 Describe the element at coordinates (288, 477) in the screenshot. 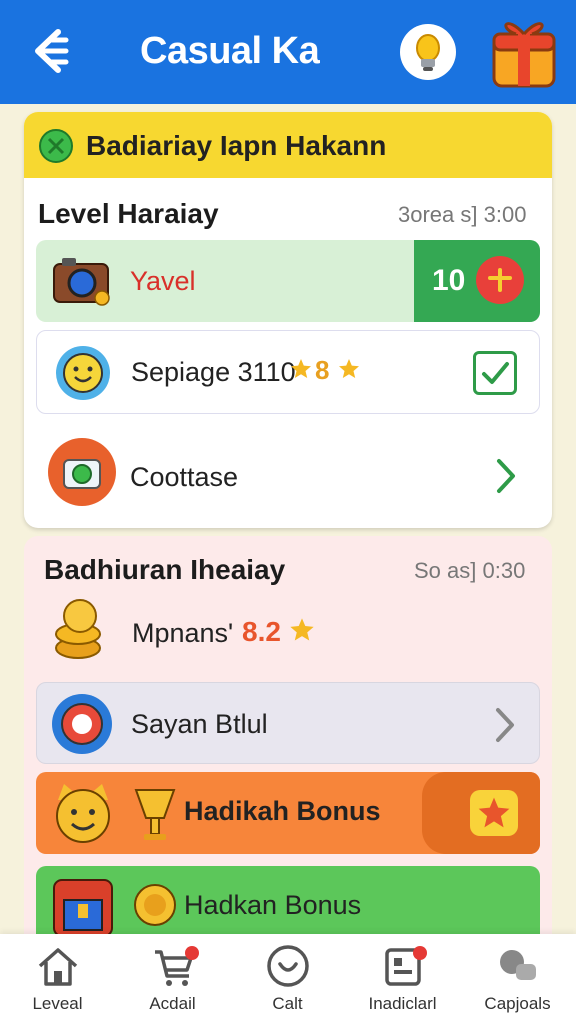

I see `list-item-coottase: Coottase` at that location.